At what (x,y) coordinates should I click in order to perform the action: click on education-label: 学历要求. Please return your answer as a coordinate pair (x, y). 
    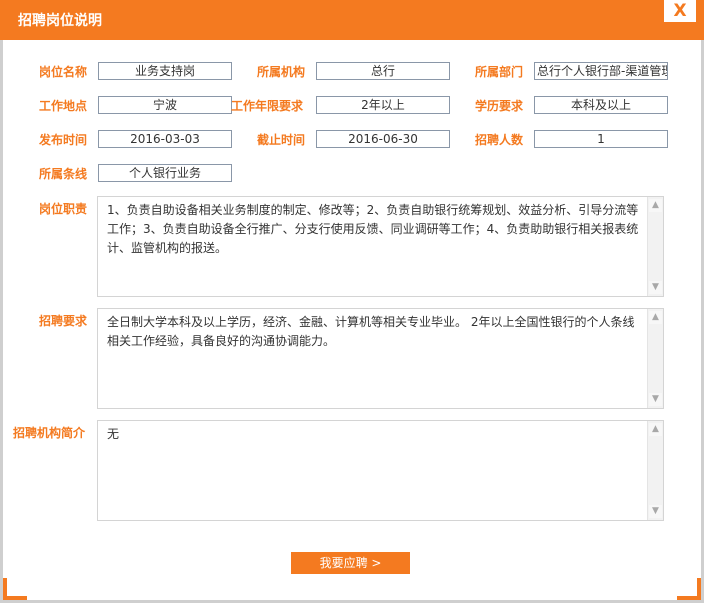
    Looking at the image, I should click on (499, 106).